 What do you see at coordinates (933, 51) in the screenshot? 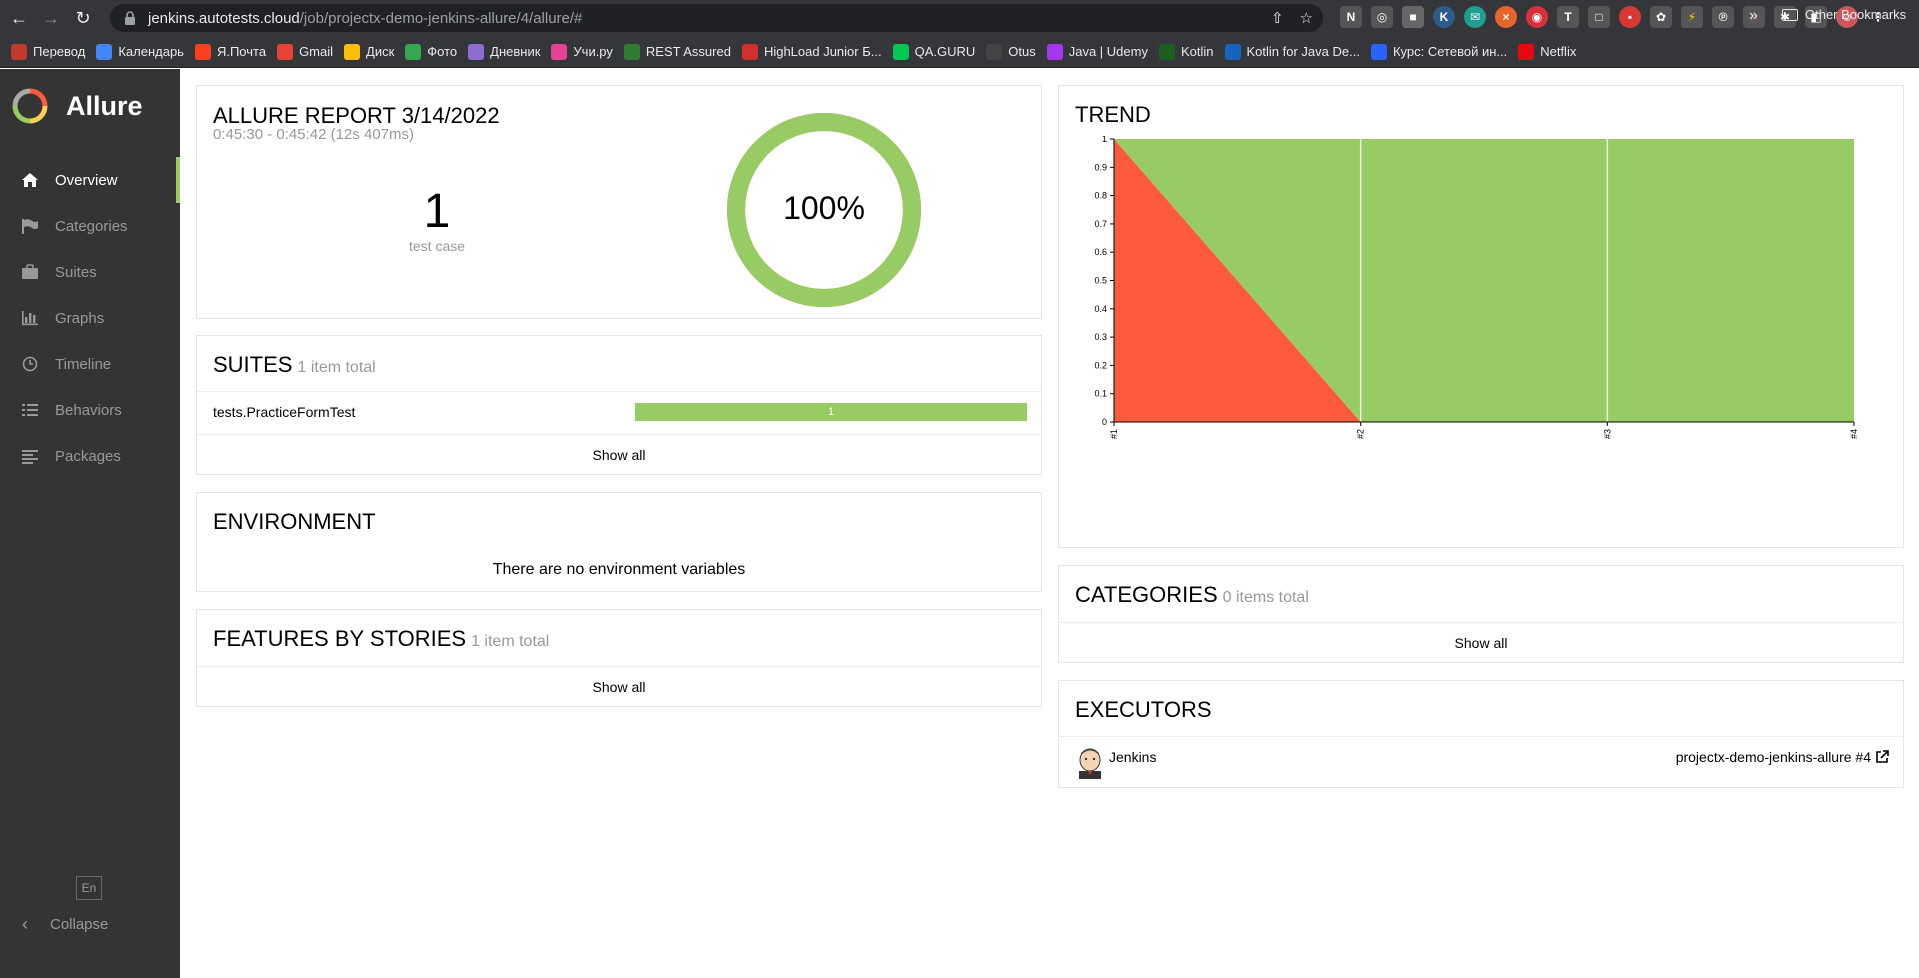
I see `bookmark-item: QA.GURU` at bounding box center [933, 51].